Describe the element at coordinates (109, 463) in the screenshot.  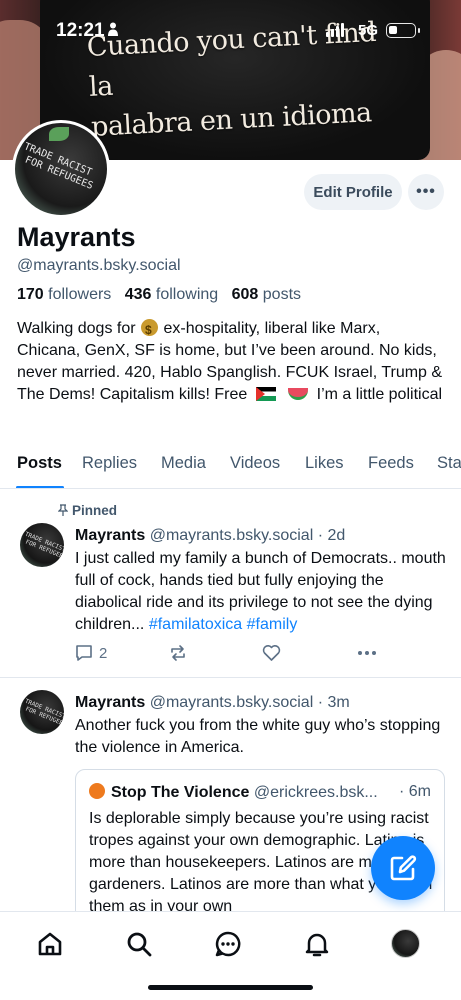
I see `tab-replies: Replies` at that location.